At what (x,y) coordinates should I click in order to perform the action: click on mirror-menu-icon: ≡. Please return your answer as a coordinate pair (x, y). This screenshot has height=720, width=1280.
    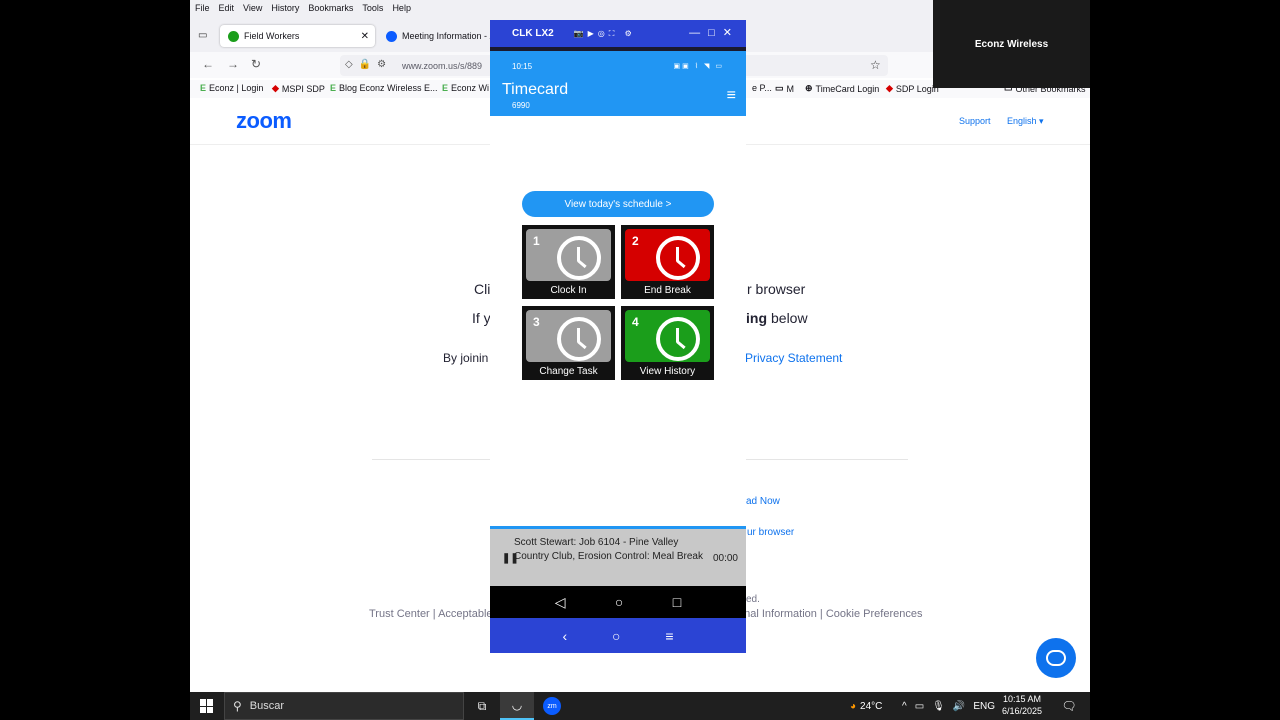
    Looking at the image, I should click on (669, 636).